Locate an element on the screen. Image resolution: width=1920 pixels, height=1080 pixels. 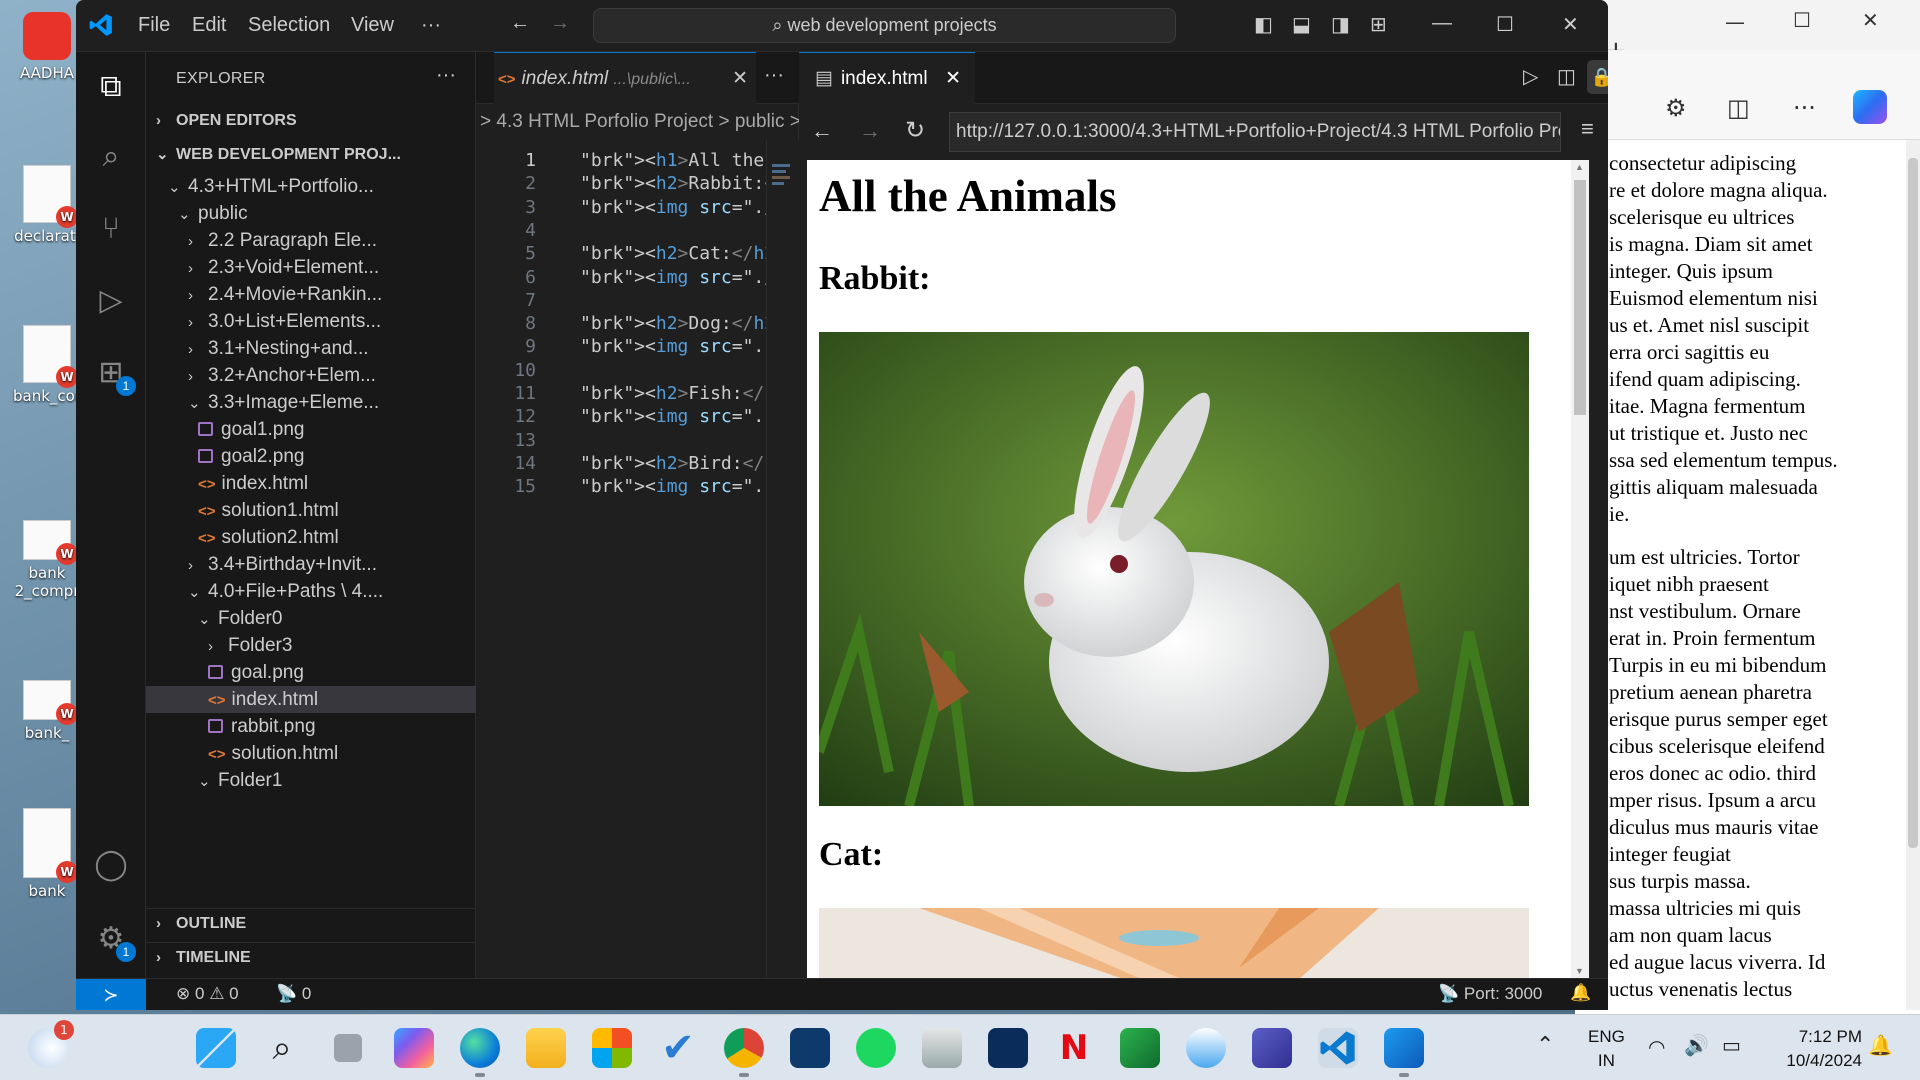
notification-bell-icon: 🔔 is located at coordinates (1880, 1045).